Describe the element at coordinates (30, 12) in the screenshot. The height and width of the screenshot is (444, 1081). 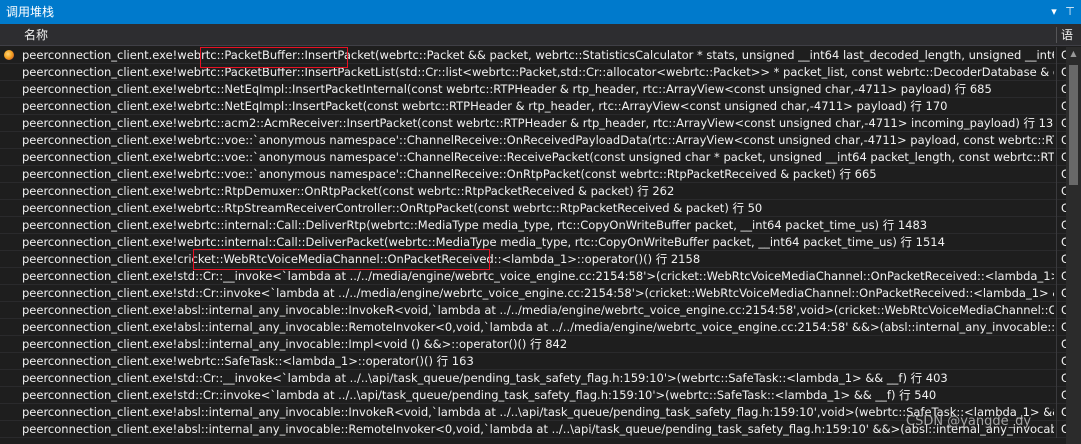
I see `window-title: 调用堆栈` at that location.